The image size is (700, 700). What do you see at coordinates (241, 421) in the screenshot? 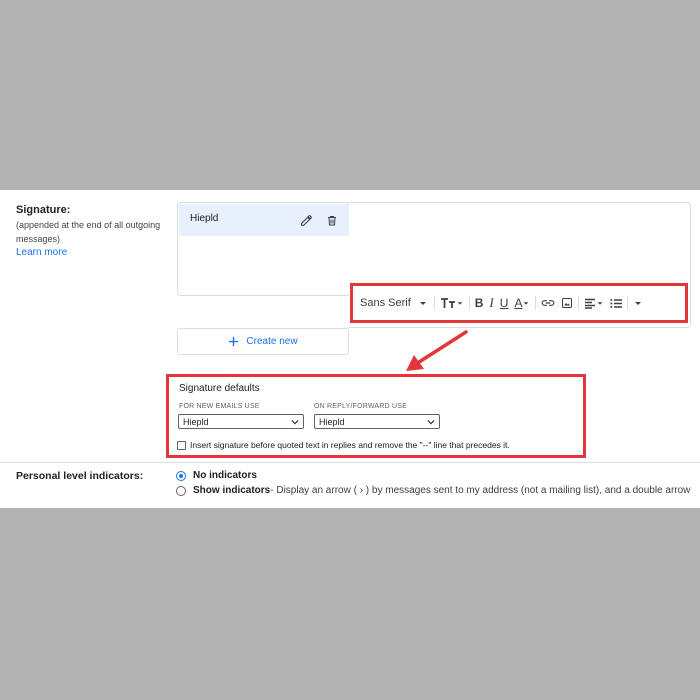
I see `new-emails-select: Hiepld` at bounding box center [241, 421].